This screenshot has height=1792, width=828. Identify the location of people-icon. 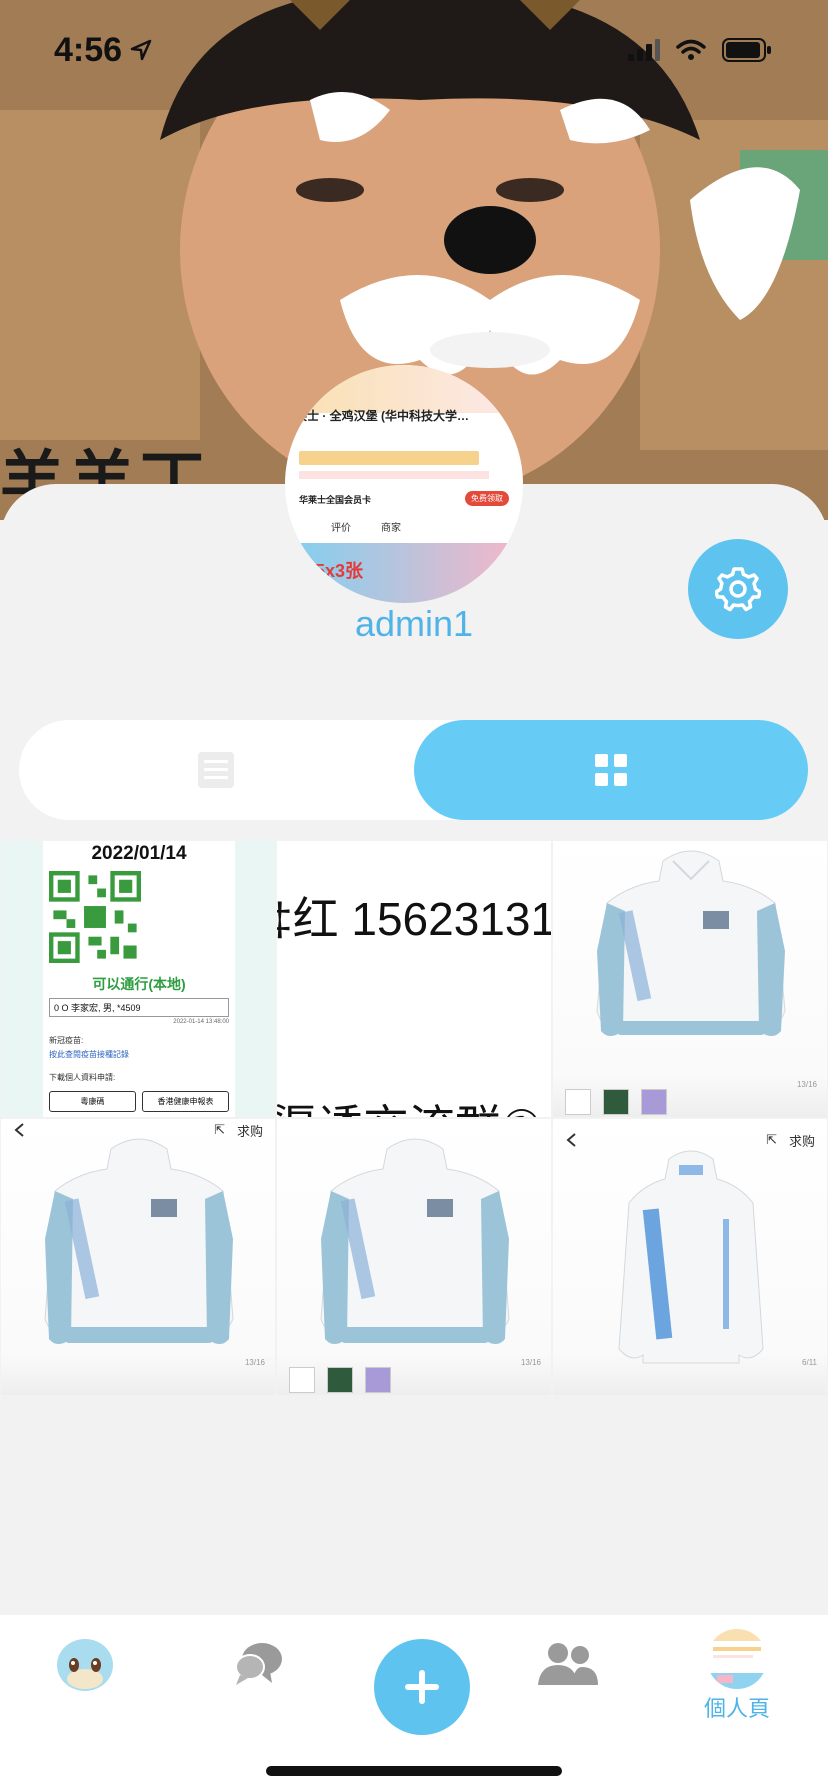
(568, 1664).